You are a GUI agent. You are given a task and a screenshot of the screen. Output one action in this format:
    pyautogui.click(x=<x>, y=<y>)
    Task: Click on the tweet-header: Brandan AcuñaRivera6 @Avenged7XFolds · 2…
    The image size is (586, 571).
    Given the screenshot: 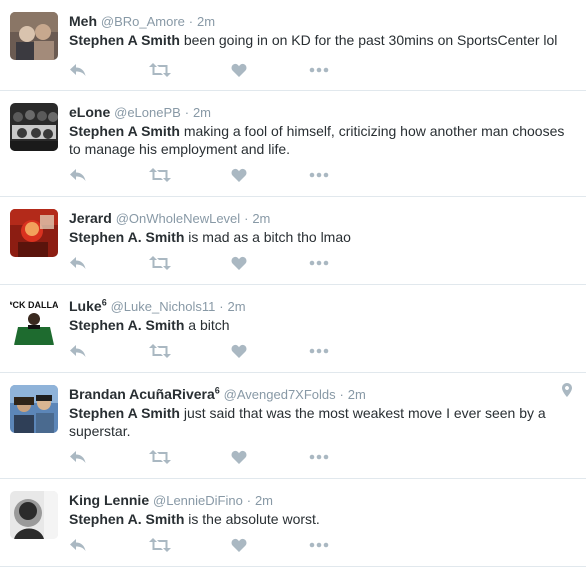 What is the action you would take?
    pyautogui.click(x=217, y=394)
    